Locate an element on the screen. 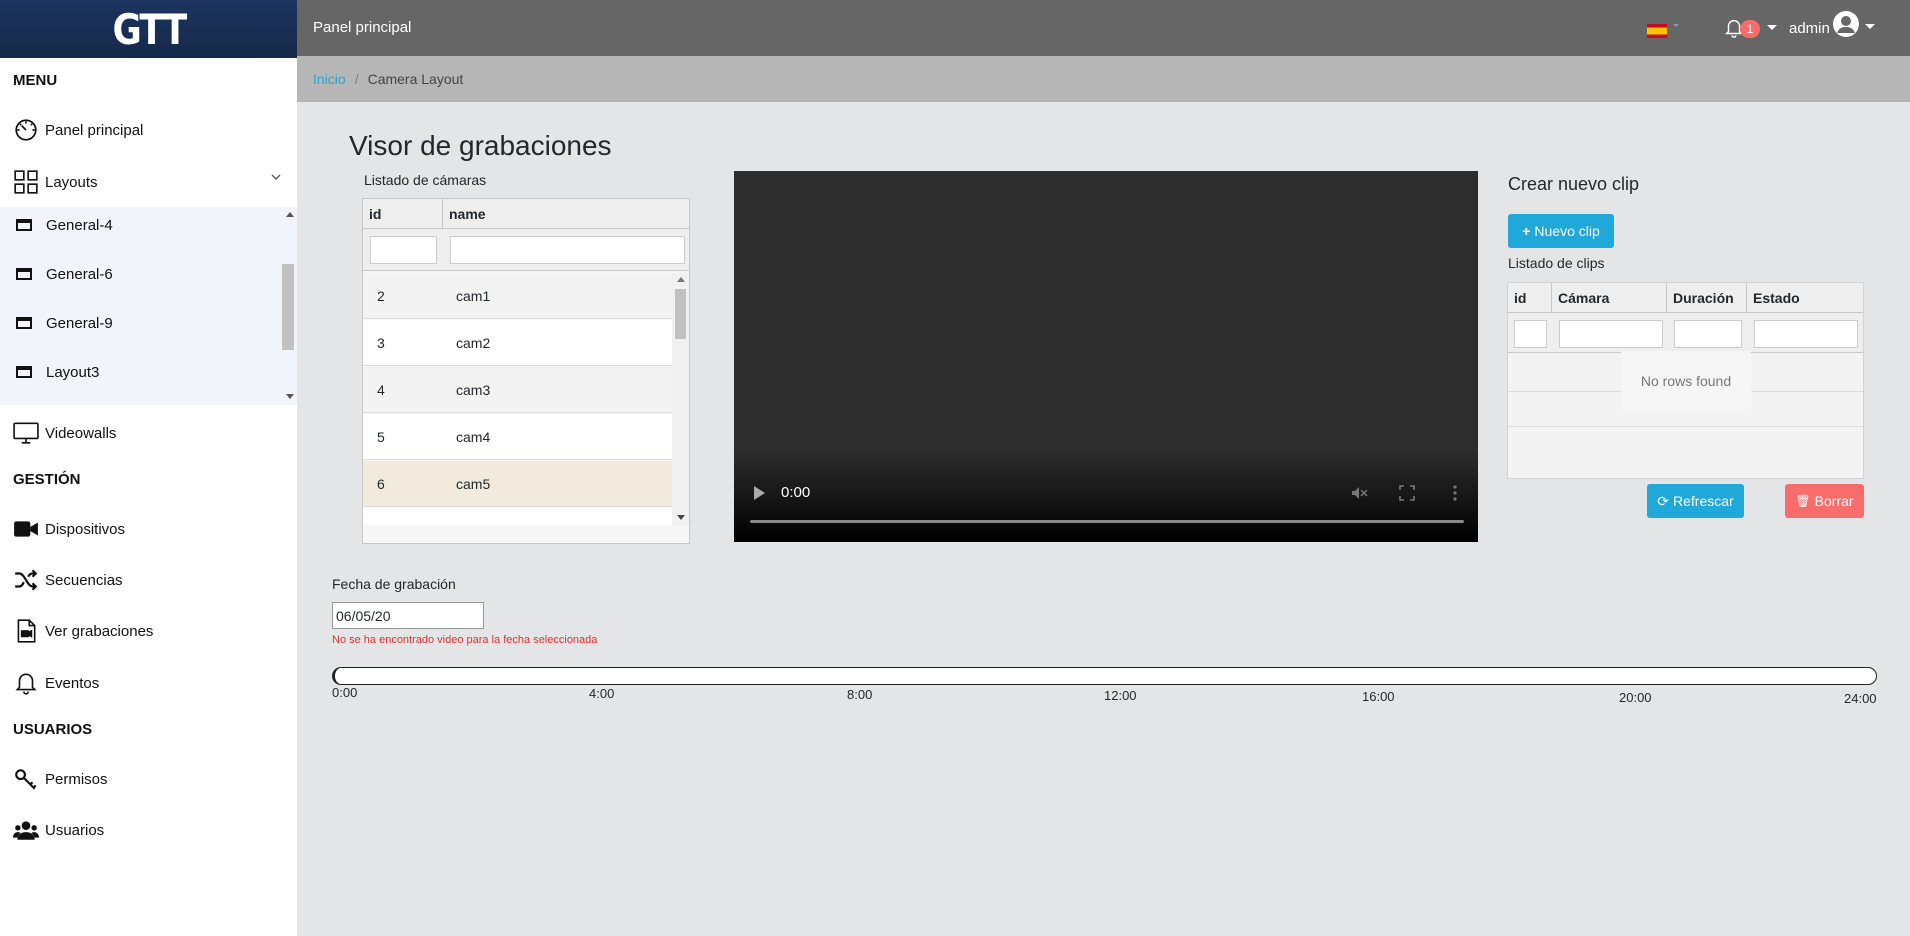 Image resolution: width=1910 pixels, height=936 pixels. sidebar-item-secuencias: Secuencias is located at coordinates (67, 580).